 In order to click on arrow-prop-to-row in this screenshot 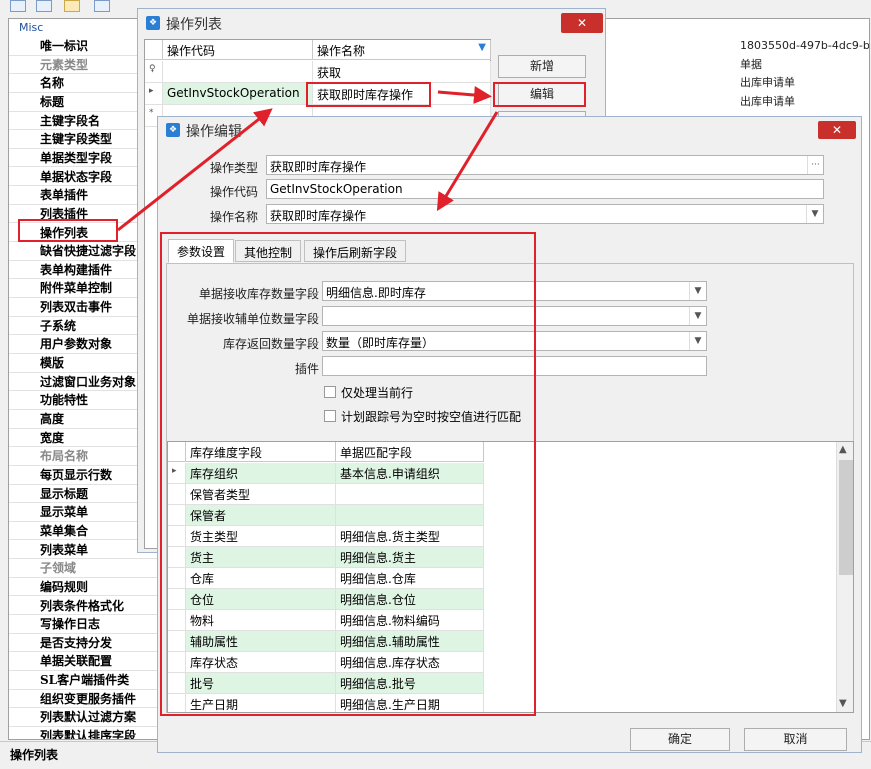, I will do `click(195, 170)`.